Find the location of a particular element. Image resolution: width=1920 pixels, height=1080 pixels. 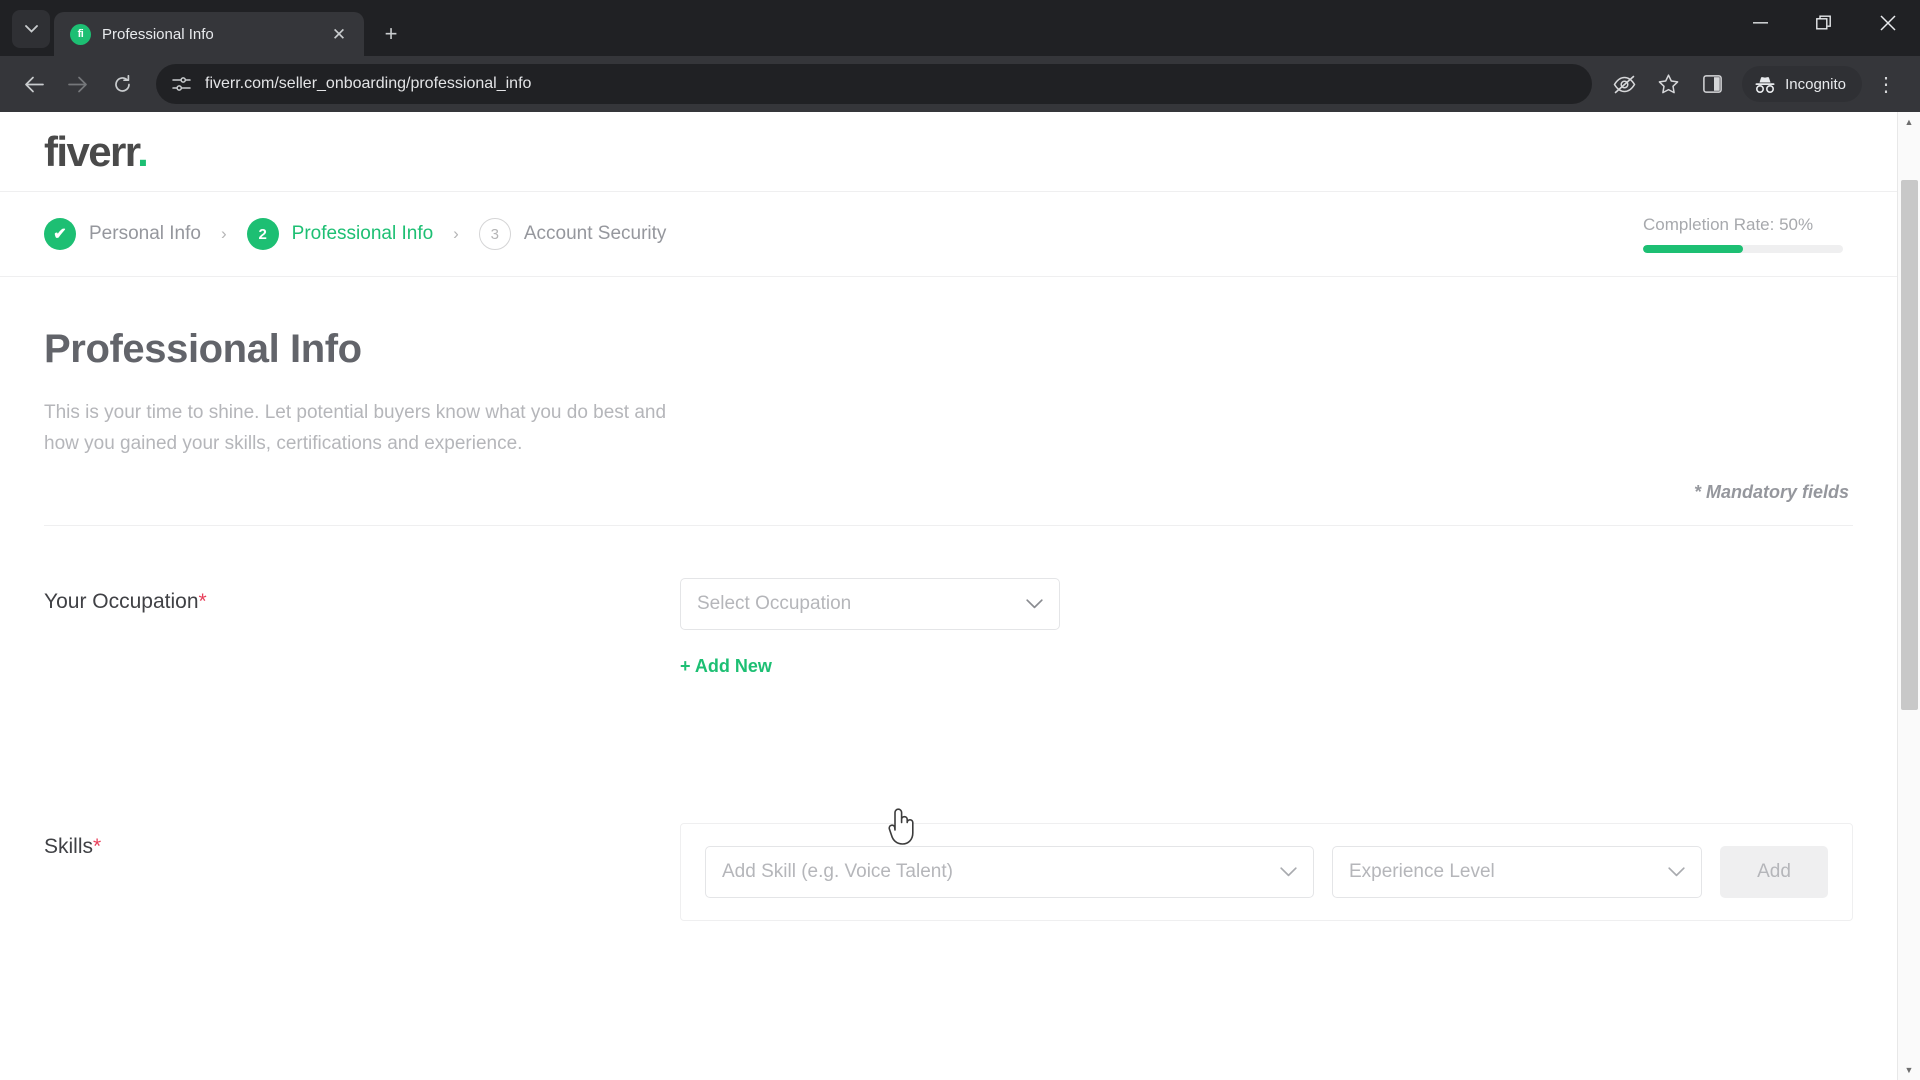

skill-placeholder: Add Skill (e.g. Voice Talent) is located at coordinates (837, 871).